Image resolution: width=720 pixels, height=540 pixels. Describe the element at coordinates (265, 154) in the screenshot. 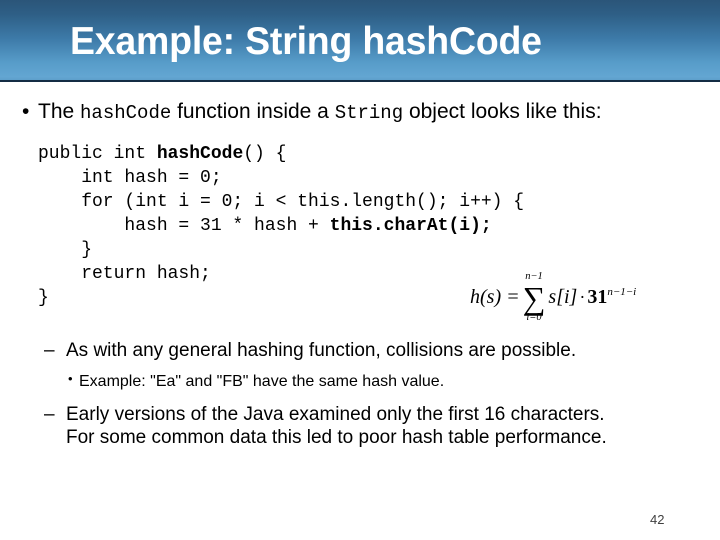

I see `code-line-1-tail: () {` at that location.